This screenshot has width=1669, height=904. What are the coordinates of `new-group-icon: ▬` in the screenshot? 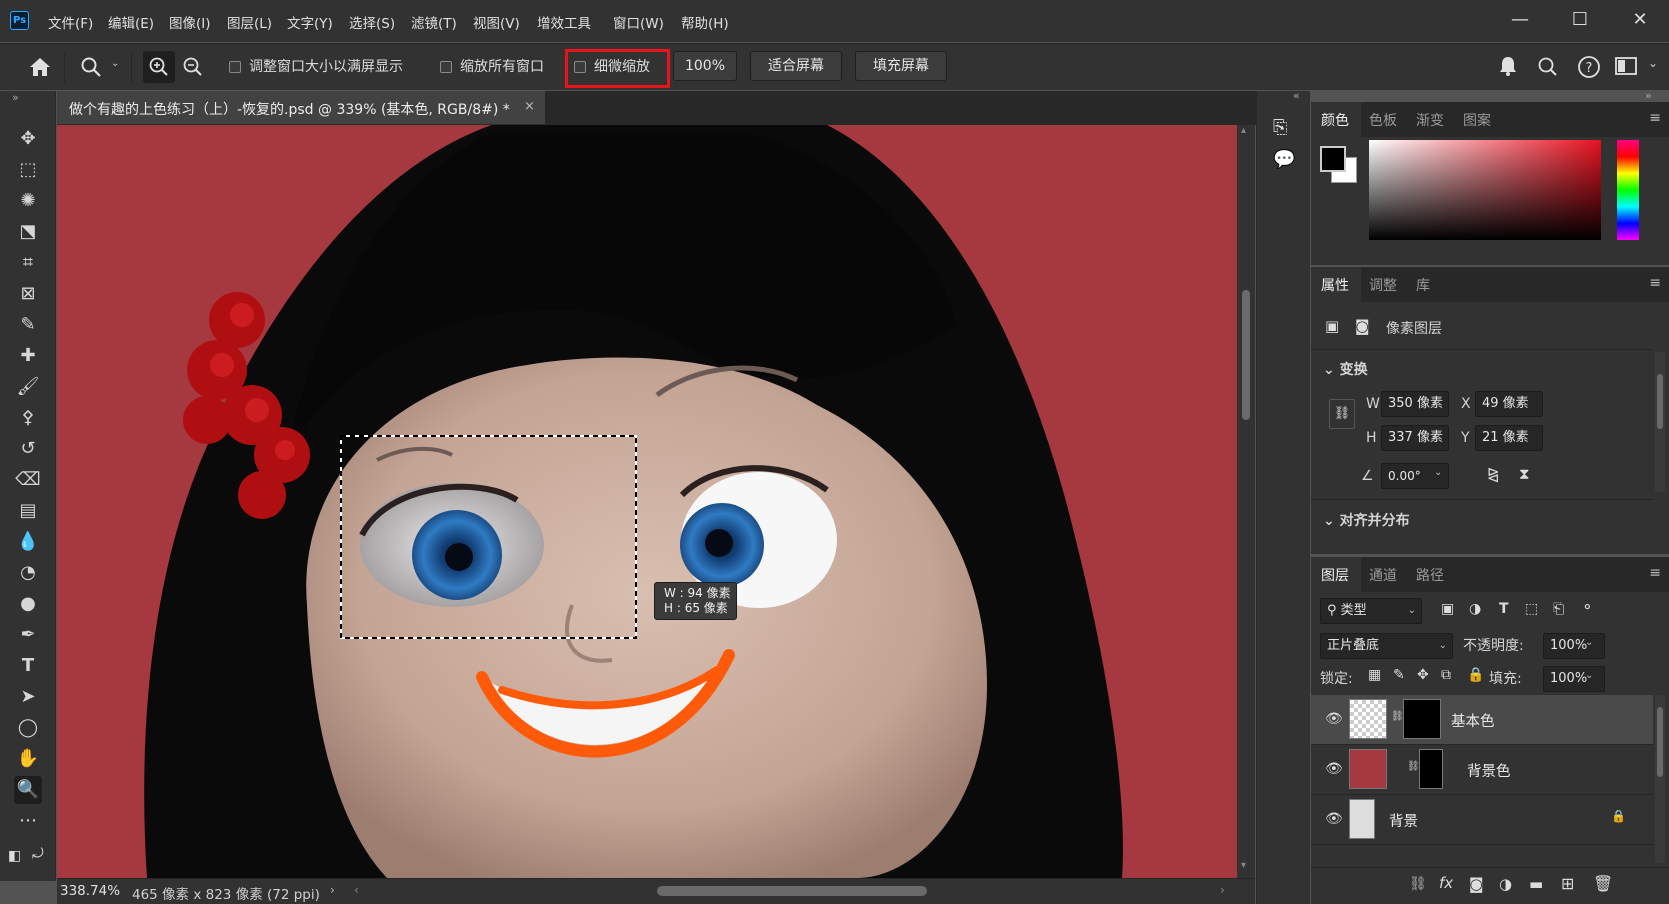 It's located at (1536, 884).